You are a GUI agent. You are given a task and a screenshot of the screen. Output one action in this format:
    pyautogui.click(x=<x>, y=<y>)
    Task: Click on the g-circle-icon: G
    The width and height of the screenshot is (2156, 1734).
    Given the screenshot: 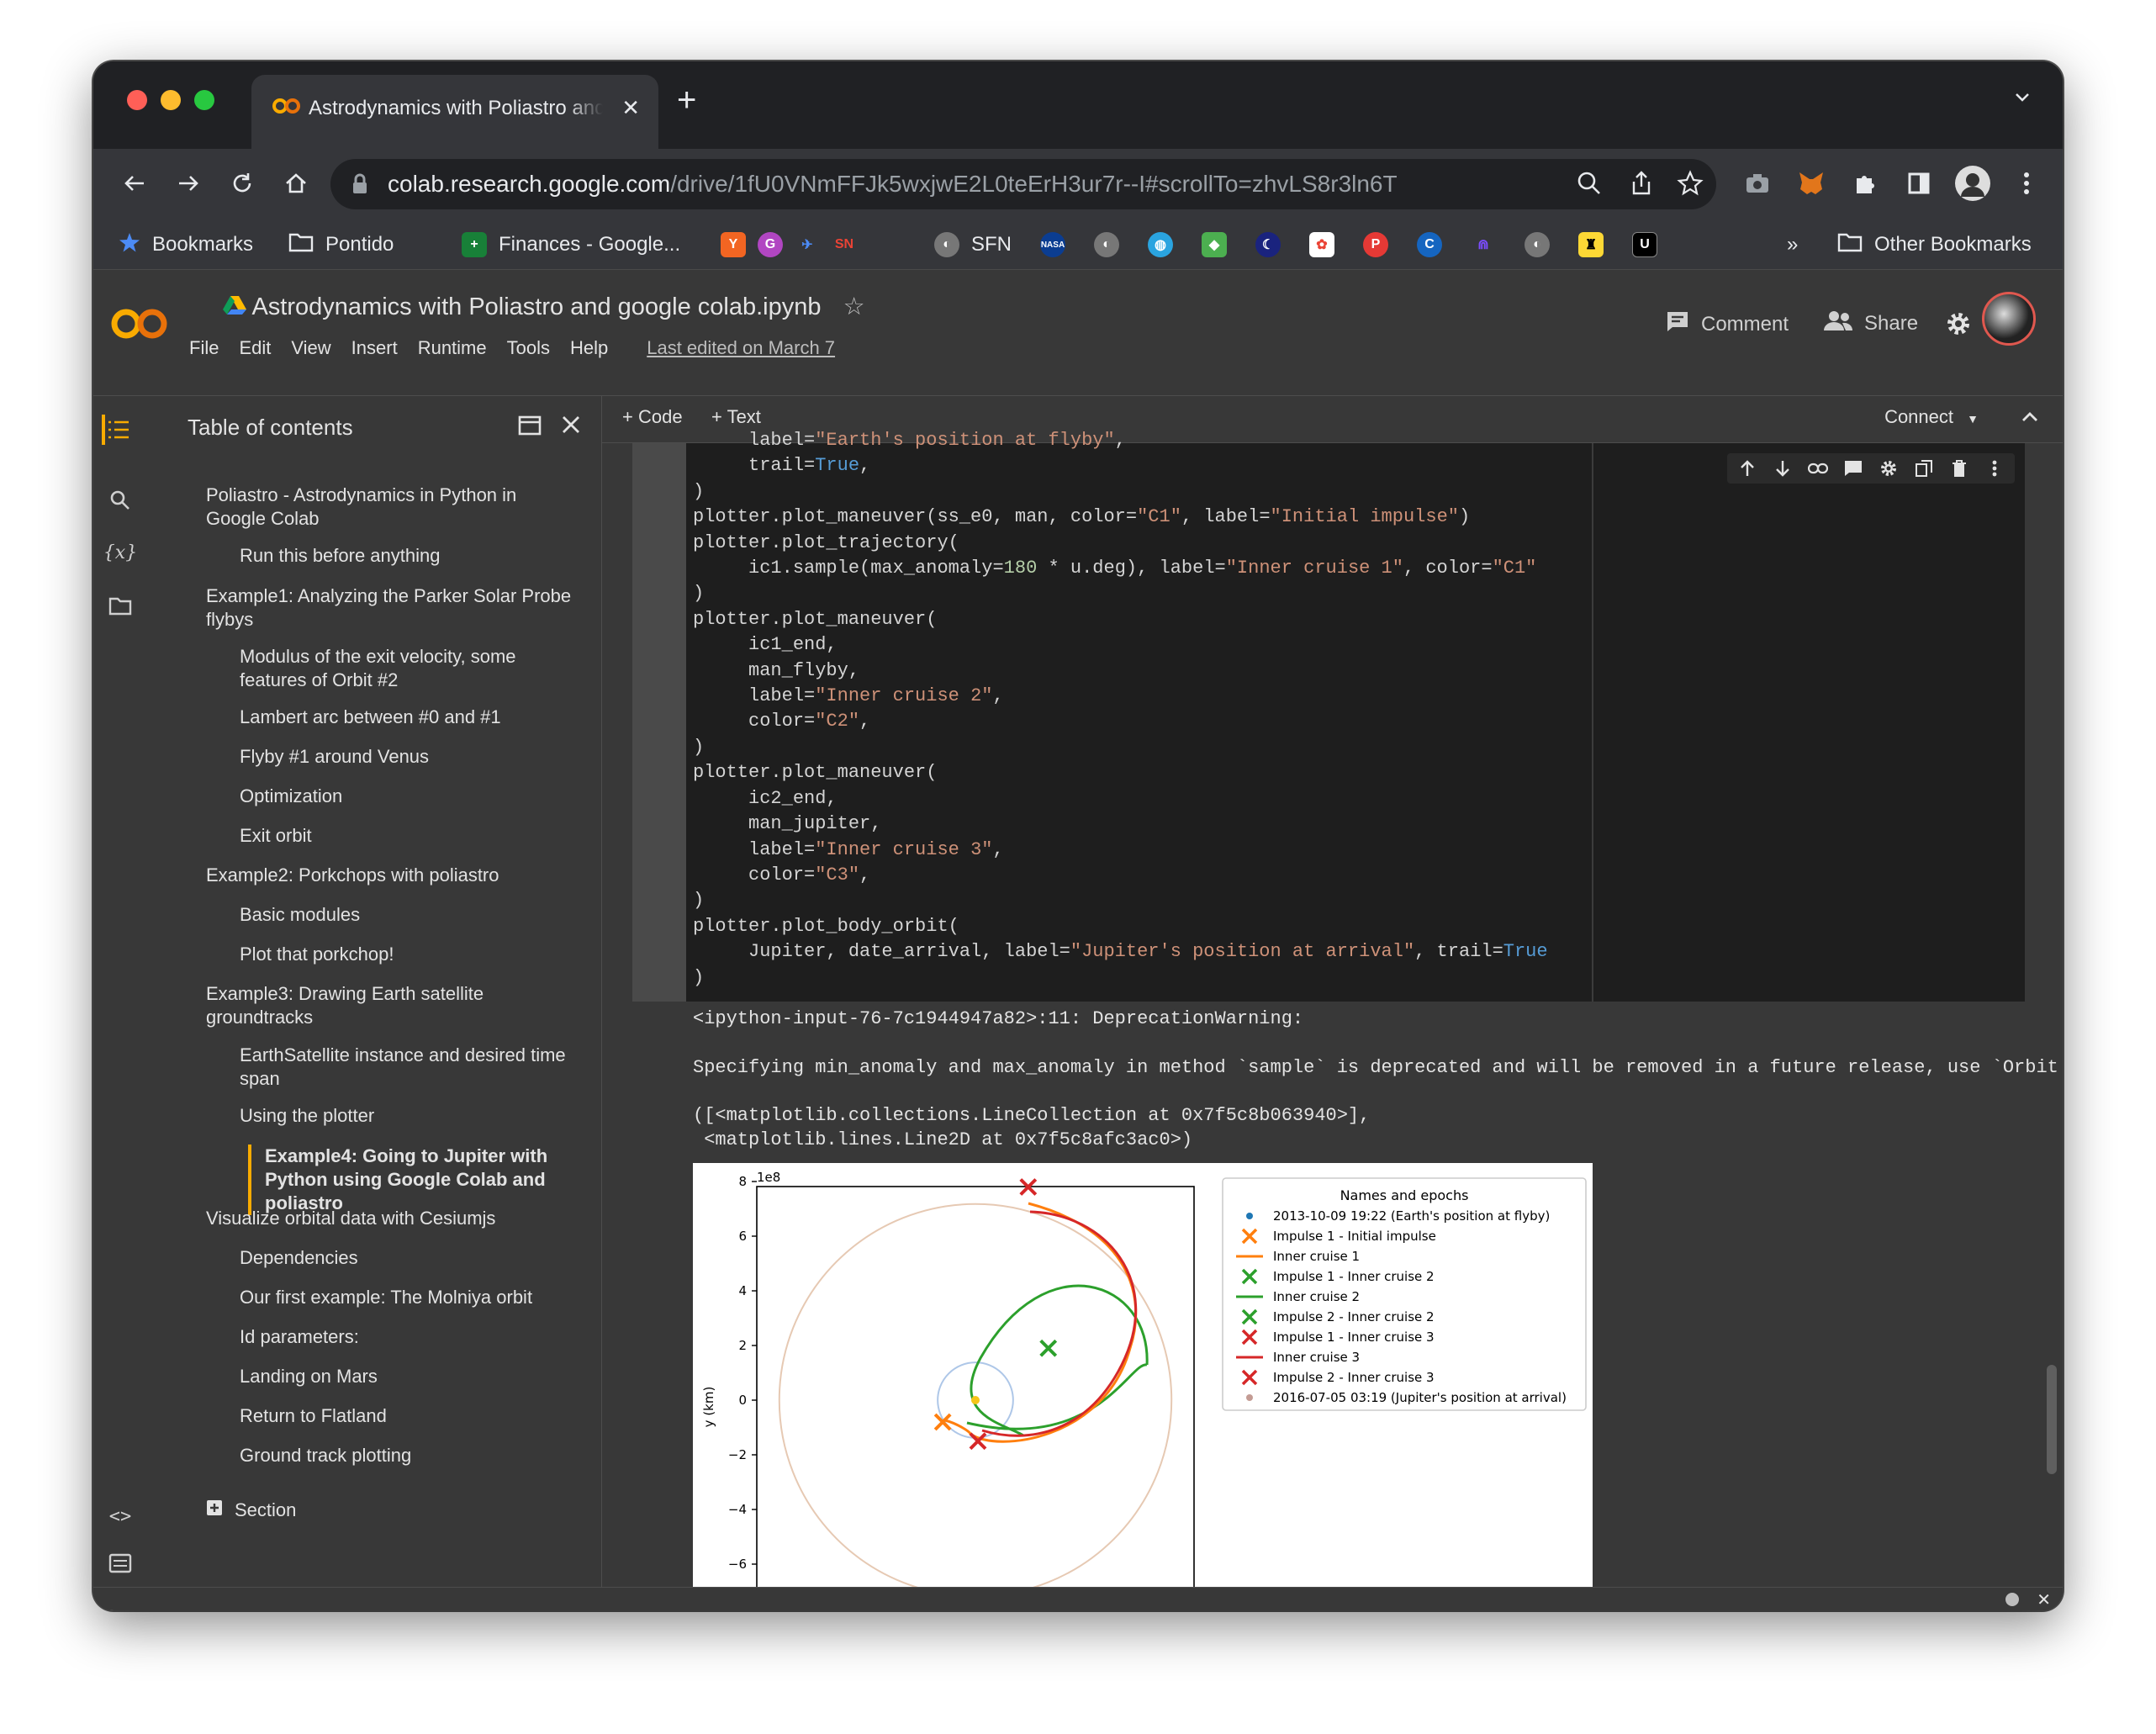 What is the action you would take?
    pyautogui.click(x=770, y=245)
    